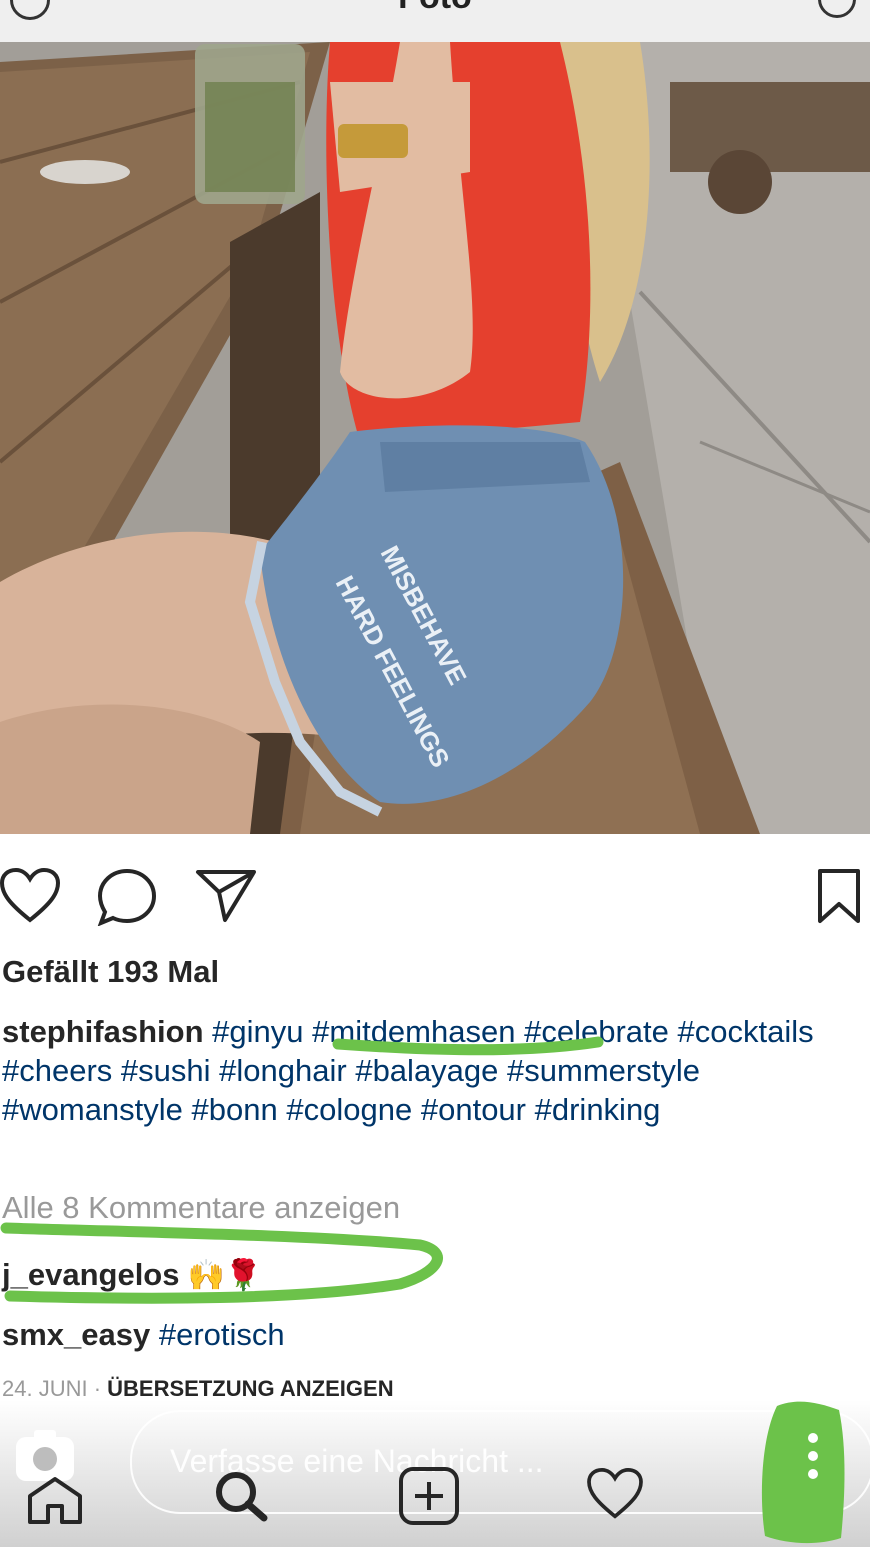 This screenshot has width=870, height=1547. I want to click on heart-tab-icon, so click(615, 1494).